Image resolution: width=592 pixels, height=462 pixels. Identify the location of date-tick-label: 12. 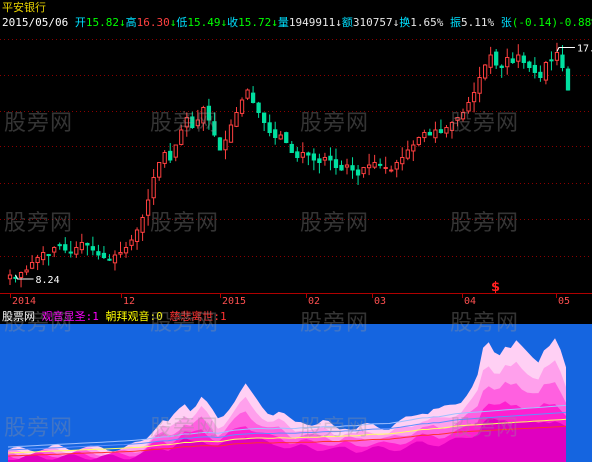
(129, 301).